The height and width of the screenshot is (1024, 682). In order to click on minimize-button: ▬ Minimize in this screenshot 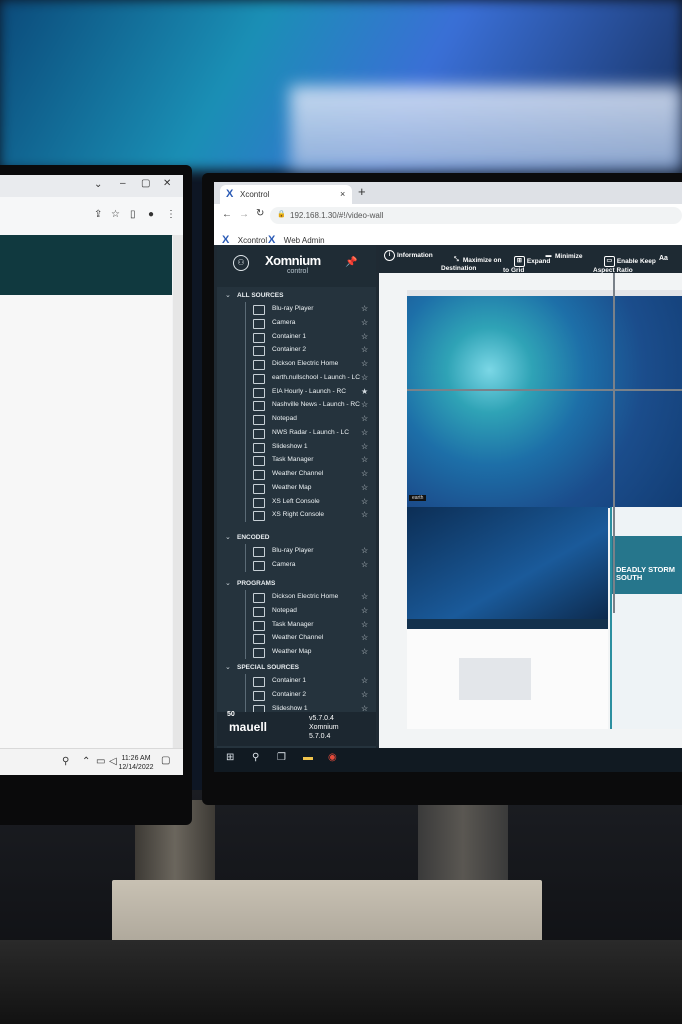, I will do `click(563, 256)`.